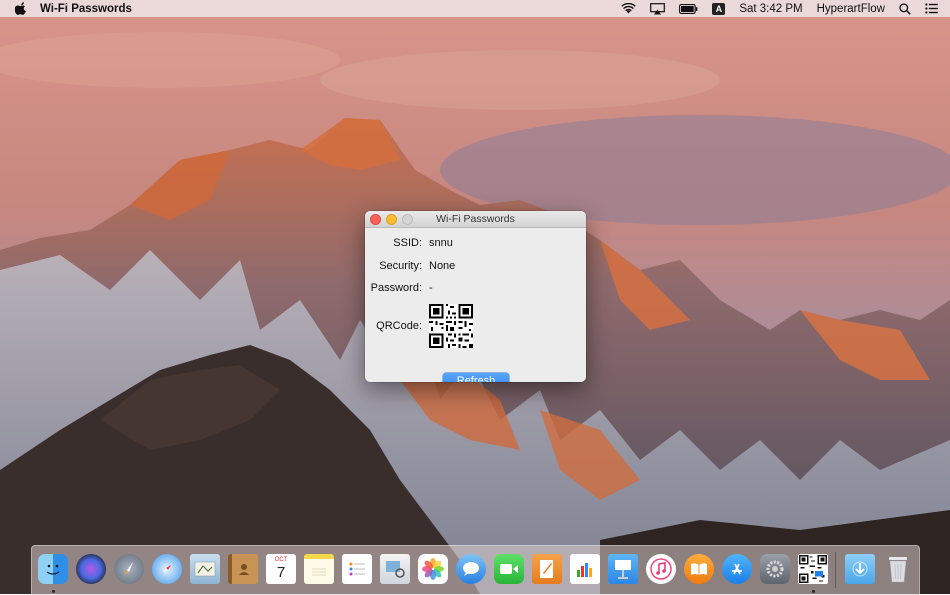  I want to click on system-preferences-icon, so click(775, 569).